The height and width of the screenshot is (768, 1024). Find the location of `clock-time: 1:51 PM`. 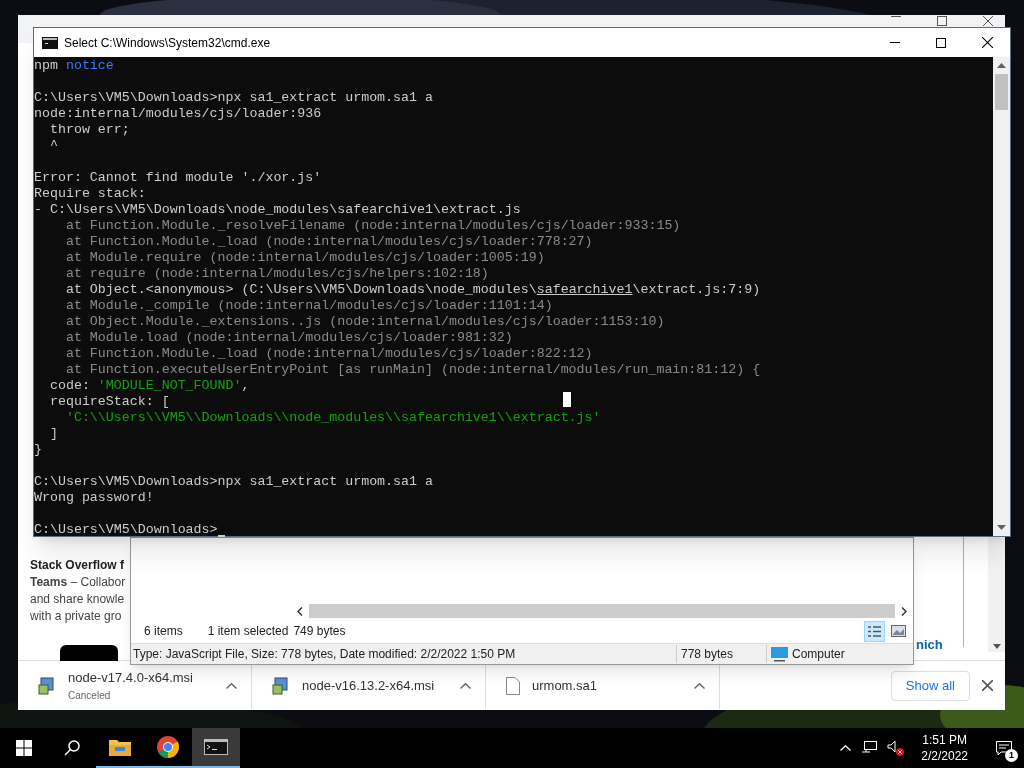

clock-time: 1:51 PM is located at coordinates (944, 740).